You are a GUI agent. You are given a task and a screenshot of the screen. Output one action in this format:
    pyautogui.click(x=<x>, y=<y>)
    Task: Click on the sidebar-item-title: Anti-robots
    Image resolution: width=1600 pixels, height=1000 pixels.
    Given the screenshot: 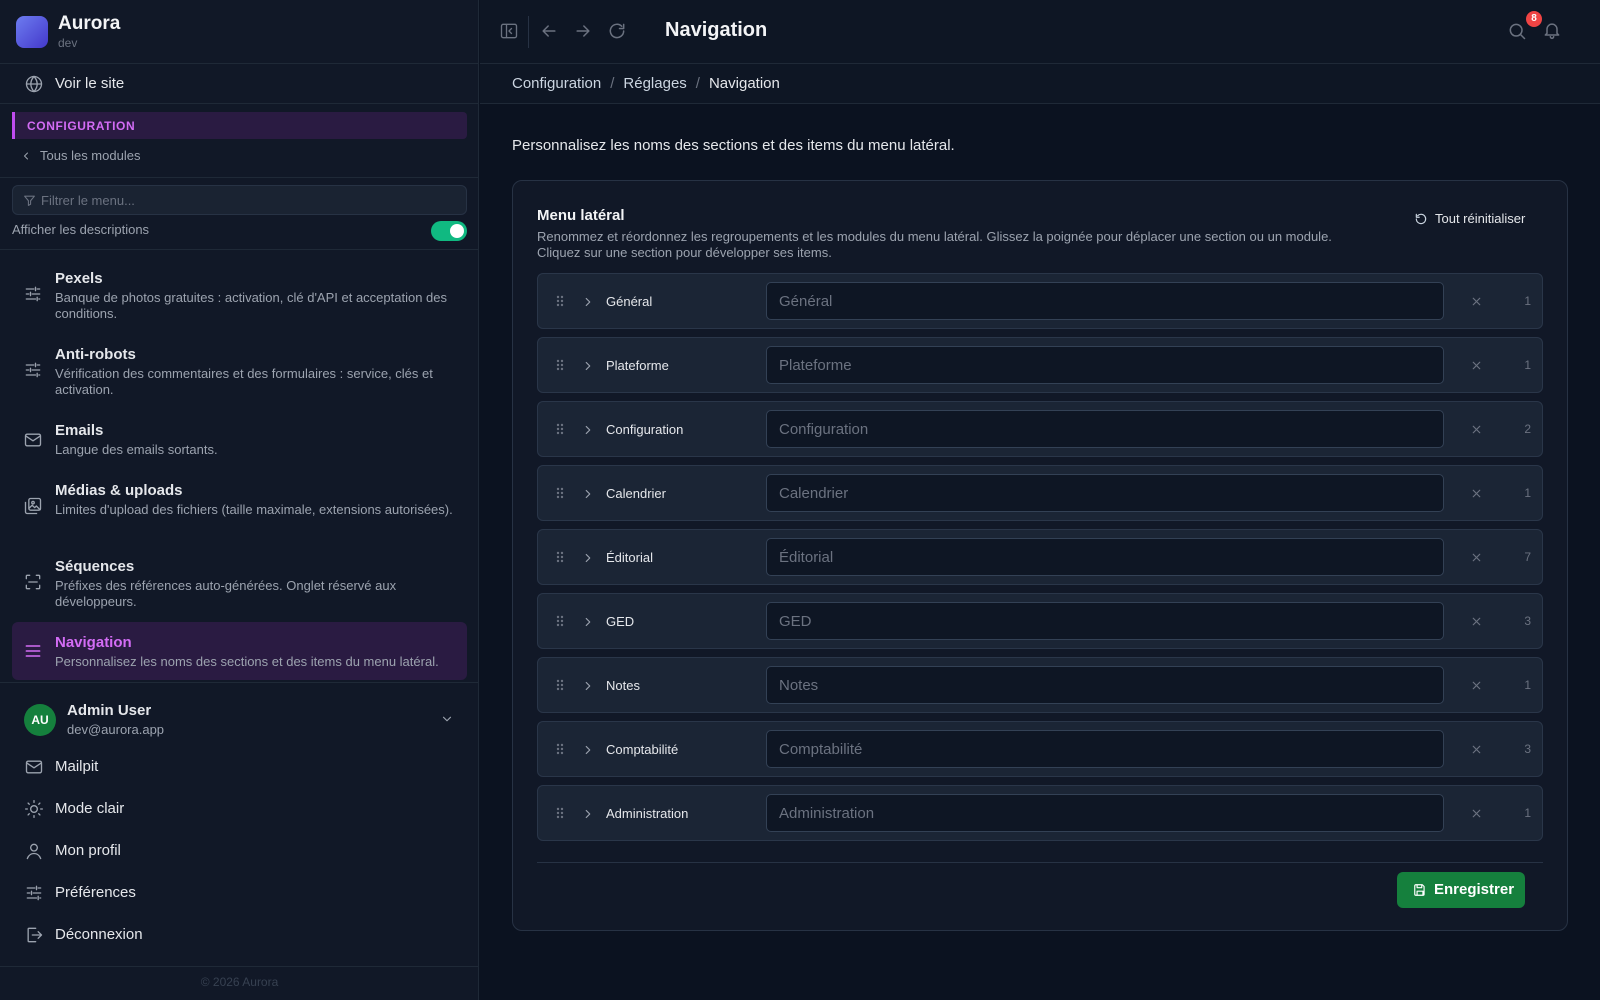 What is the action you would take?
    pyautogui.click(x=95, y=354)
    